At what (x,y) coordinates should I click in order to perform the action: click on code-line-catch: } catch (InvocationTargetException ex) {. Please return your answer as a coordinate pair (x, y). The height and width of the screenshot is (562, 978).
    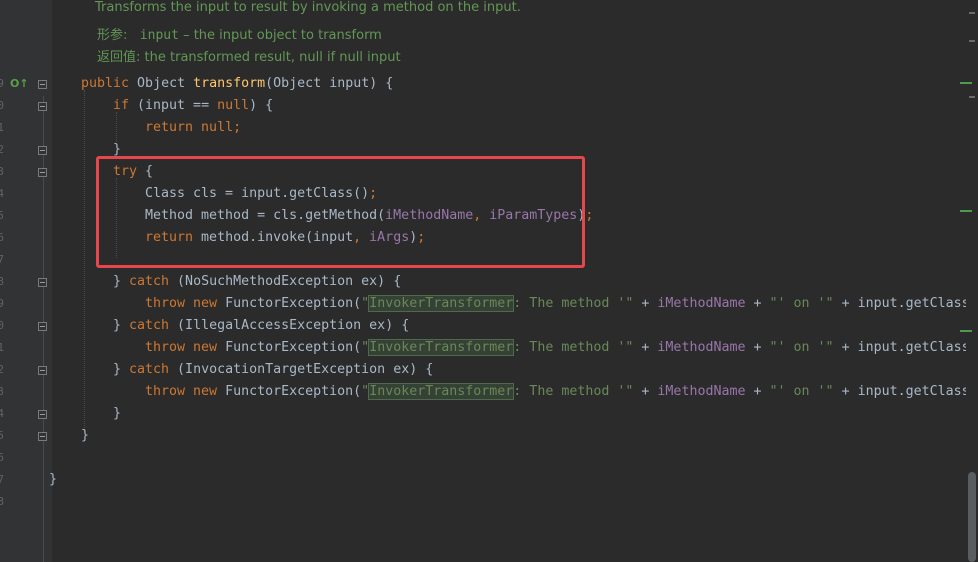
    Looking at the image, I should click on (273, 370).